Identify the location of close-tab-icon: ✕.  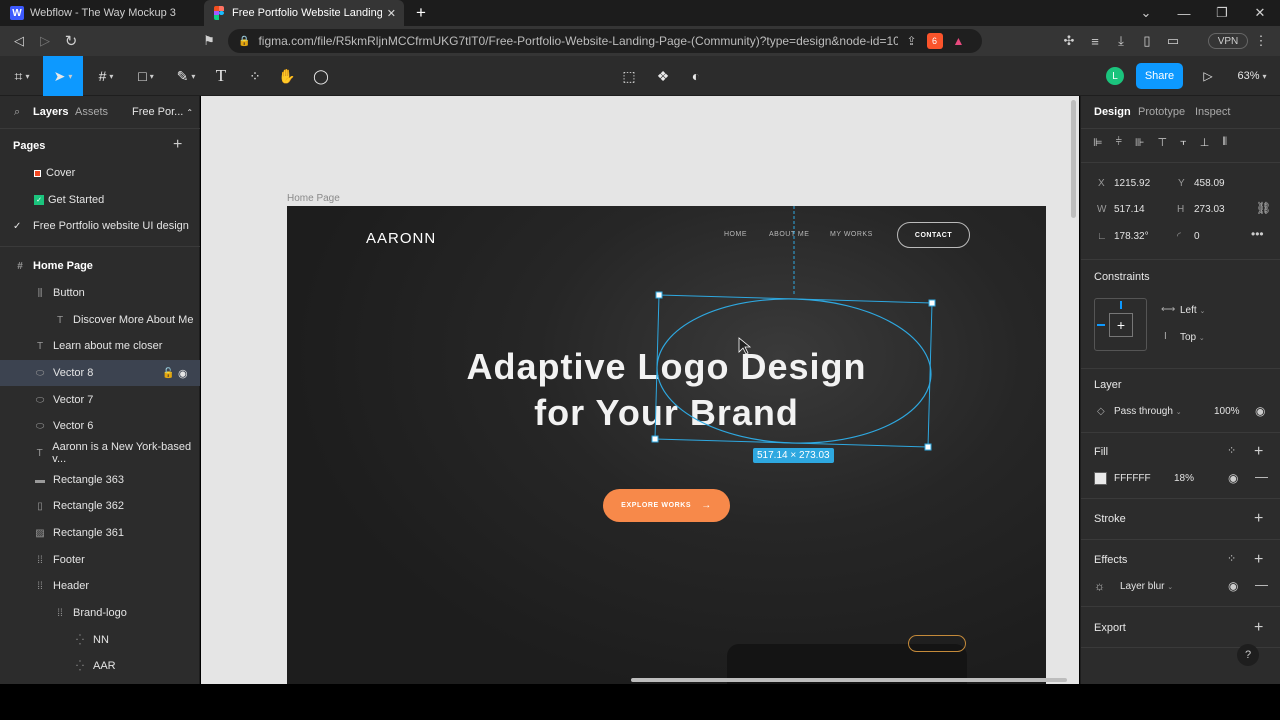
(391, 13).